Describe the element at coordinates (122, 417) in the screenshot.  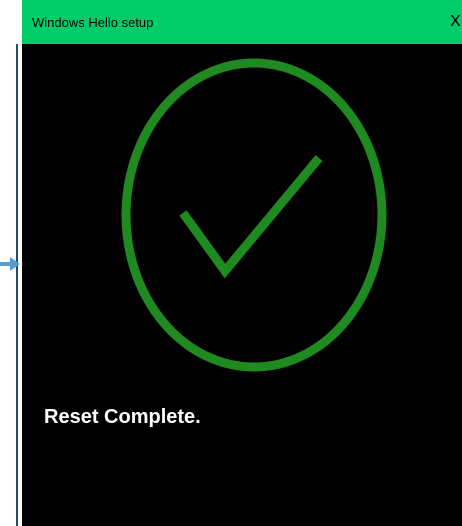
I see `status-message: Reset Complete.` at that location.